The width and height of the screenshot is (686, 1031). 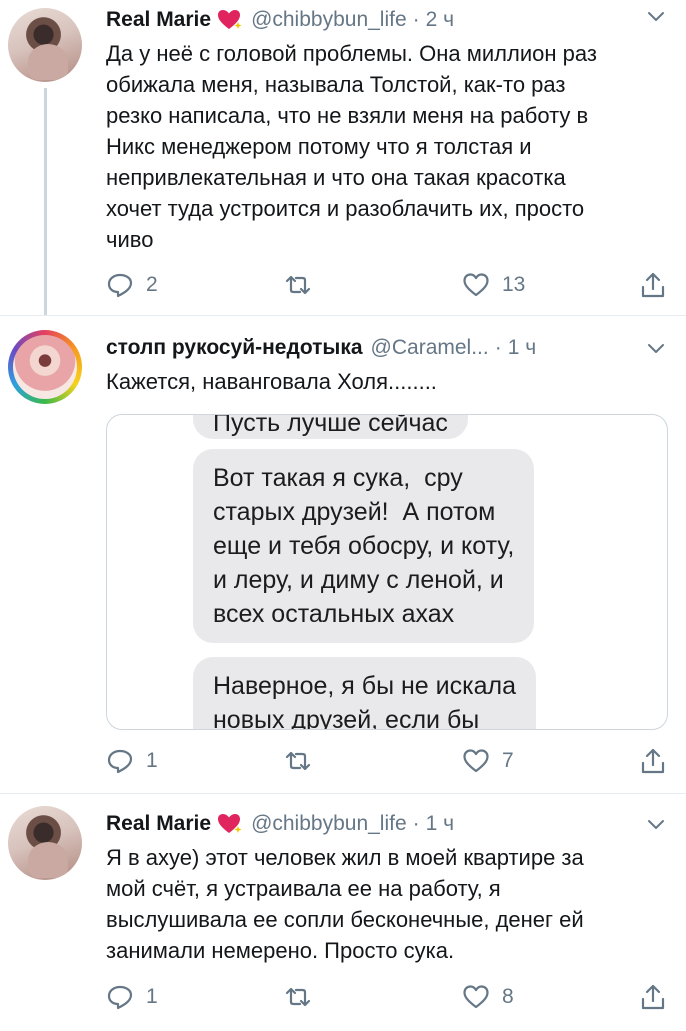 I want to click on tweet-time: 2 ч, so click(x=440, y=20).